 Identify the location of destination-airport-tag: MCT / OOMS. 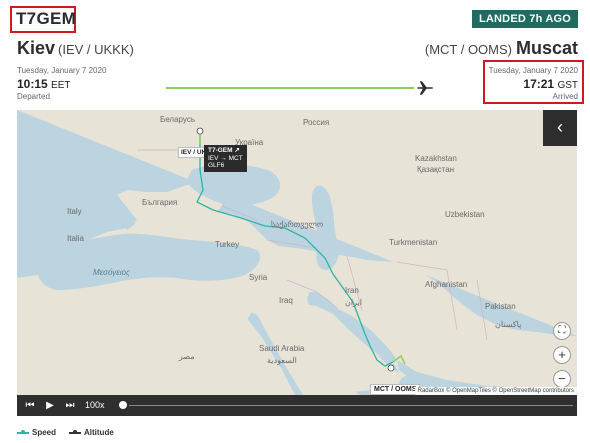
(395, 389).